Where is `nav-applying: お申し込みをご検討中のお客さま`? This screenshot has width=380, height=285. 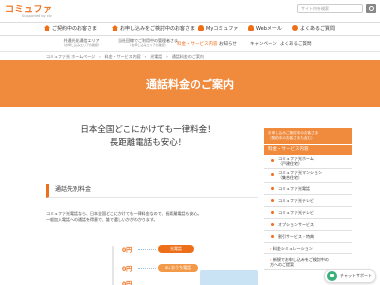
nav-applying: お申し込みをご検討中のお客さま is located at coordinates (153, 28).